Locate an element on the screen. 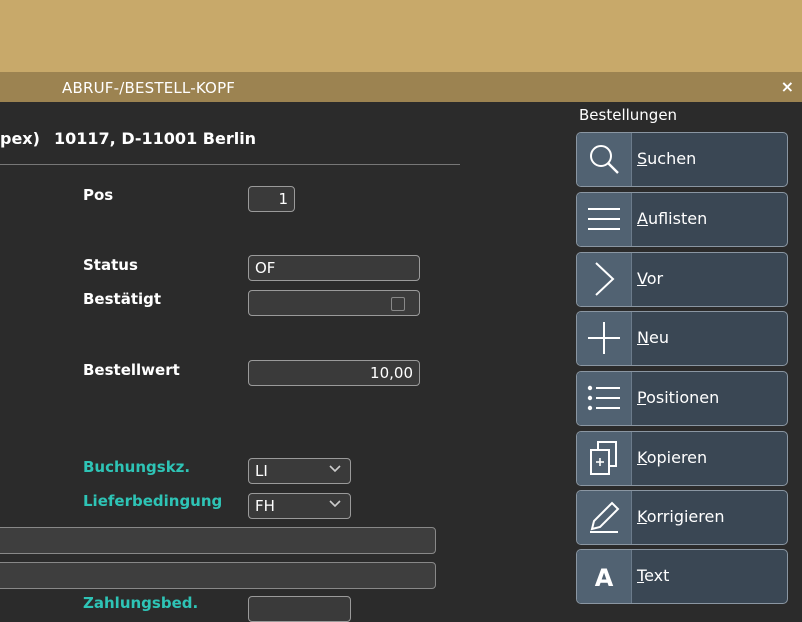 Image resolution: width=802 pixels, height=622 pixels. lieferbedingung-select: FH is located at coordinates (299, 506).